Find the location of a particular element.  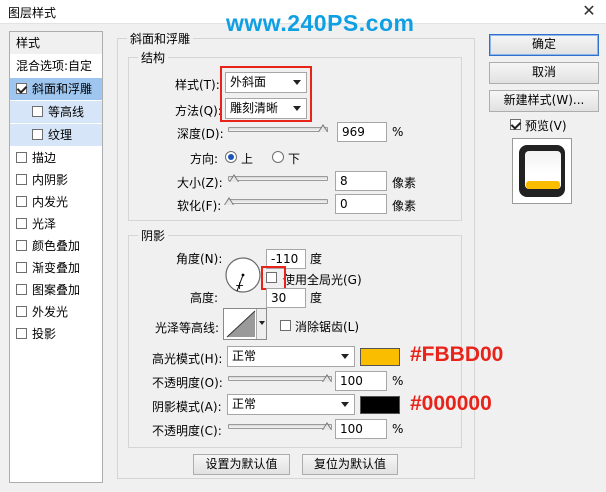

inner-glow-checkbox is located at coordinates (21, 201).